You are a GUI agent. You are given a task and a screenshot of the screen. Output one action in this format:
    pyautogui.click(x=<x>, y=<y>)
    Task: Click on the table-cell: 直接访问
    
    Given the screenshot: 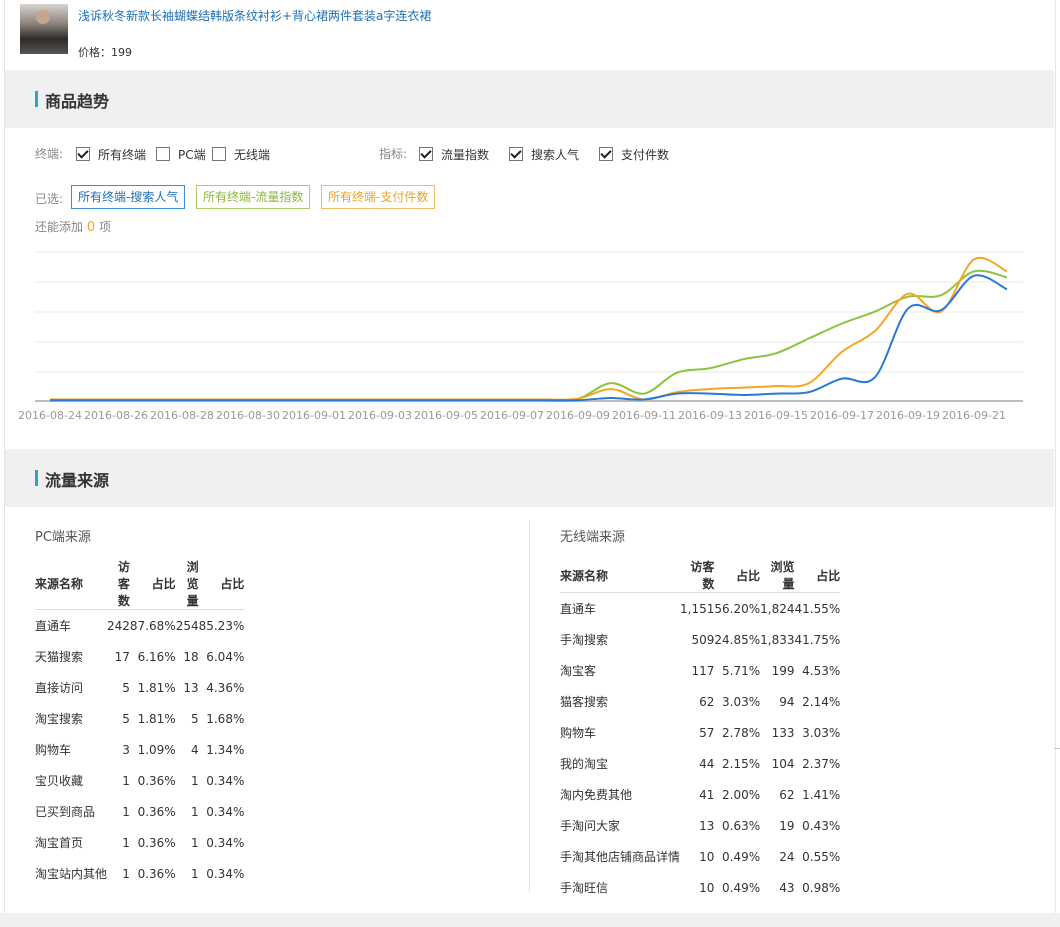 What is the action you would take?
    pyautogui.click(x=59, y=688)
    